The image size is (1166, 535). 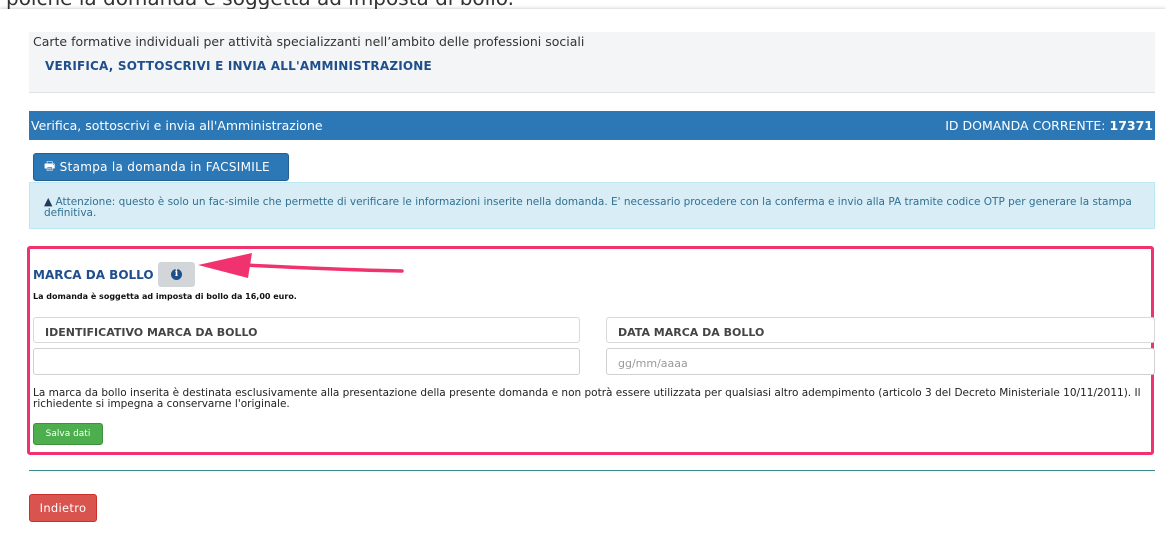 I want to click on bollo-date-label: DATA MARCA DA BOLLO, so click(x=880, y=330).